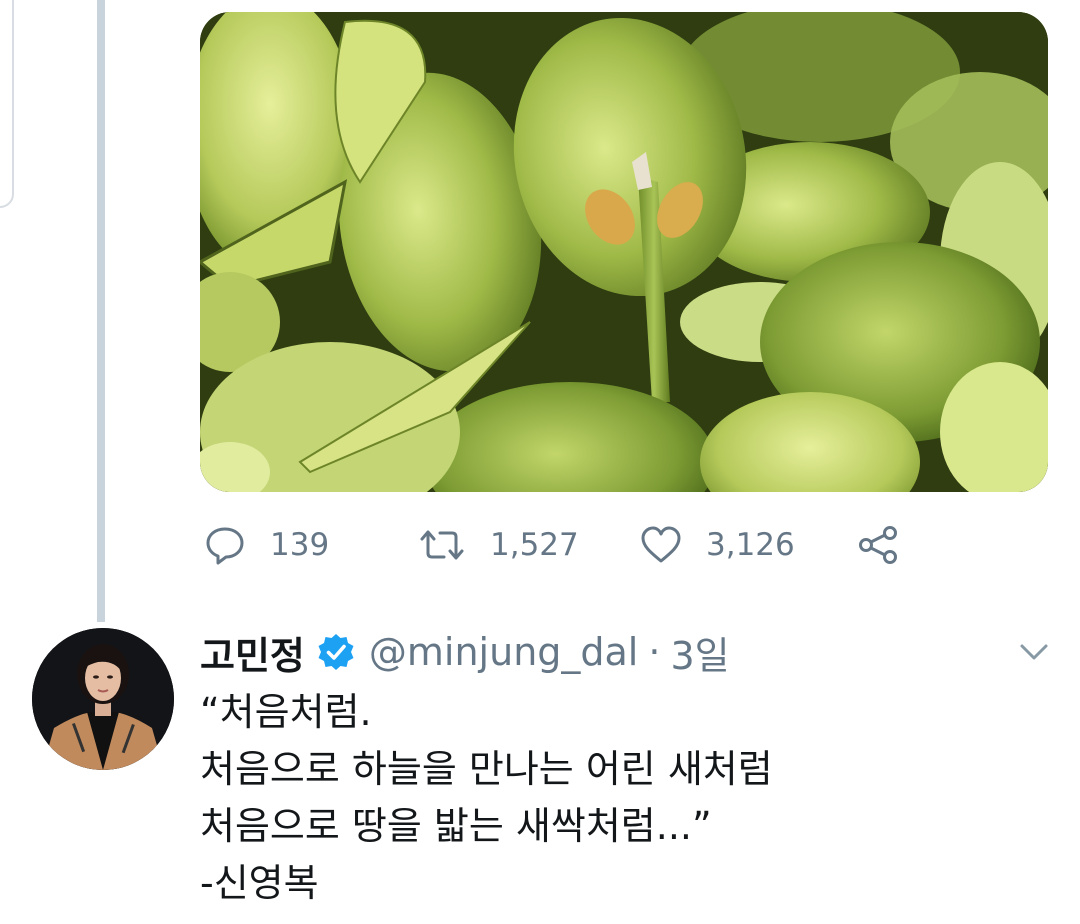 The height and width of the screenshot is (924, 1080). I want to click on tweet-menu-button, so click(1034, 652).